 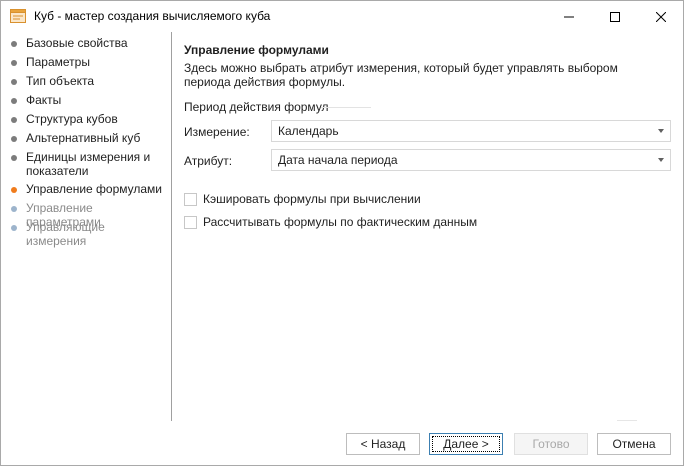 I want to click on attribute-combobox: Дата начала периода, so click(x=471, y=160).